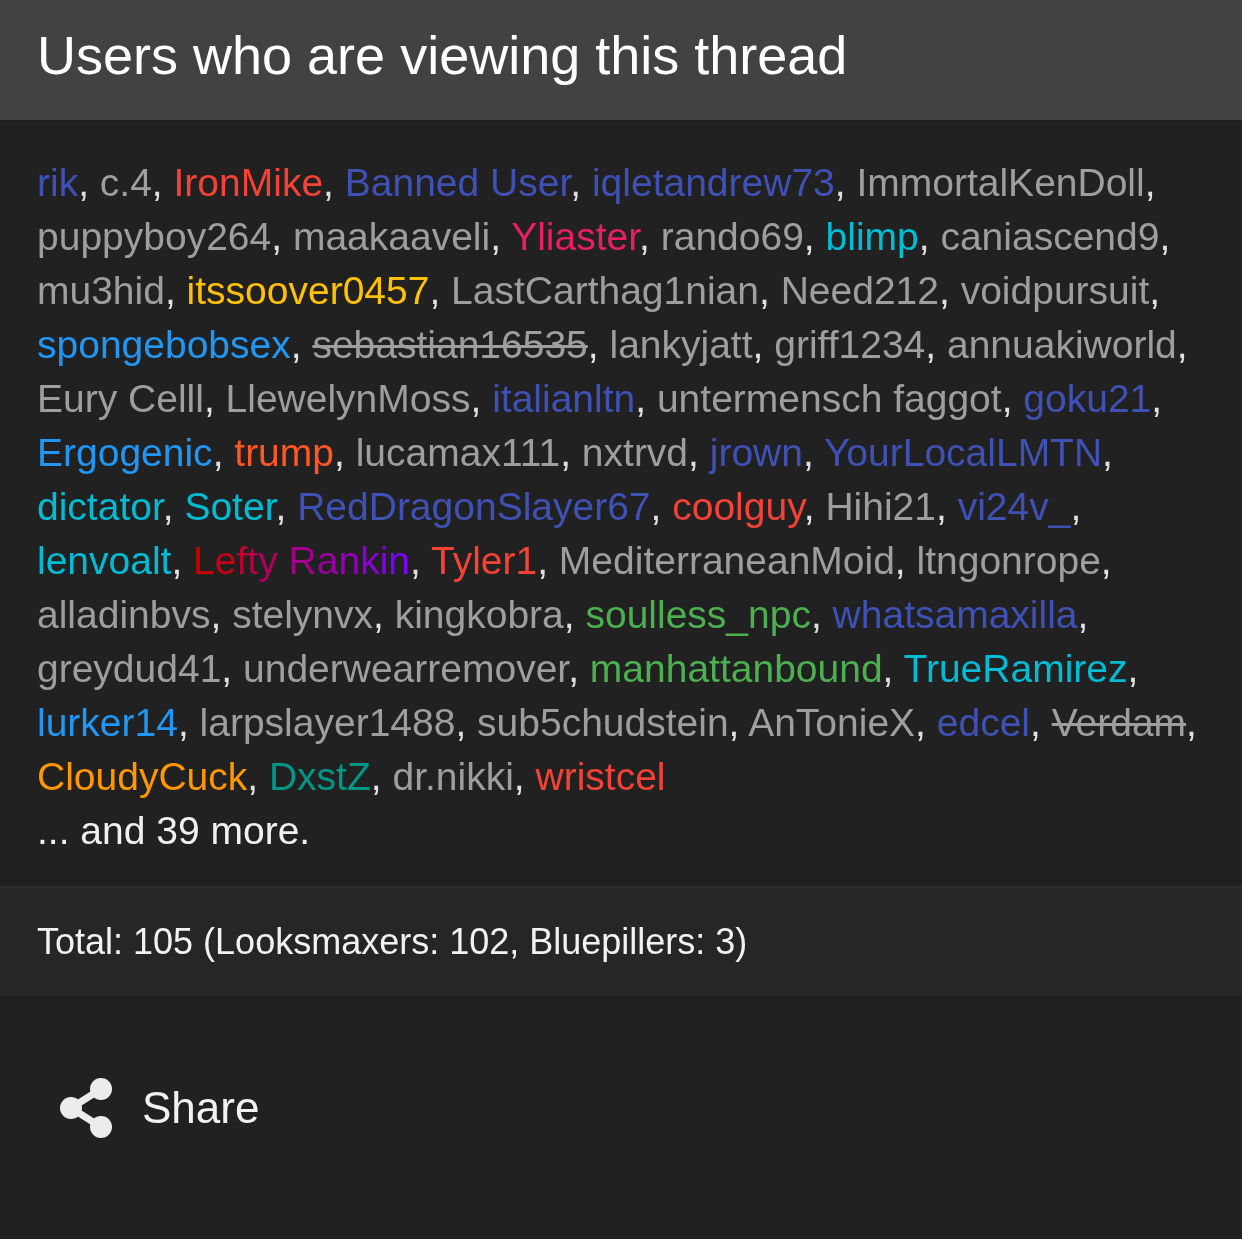  I want to click on username-link: lucamax111, so click(458, 452).